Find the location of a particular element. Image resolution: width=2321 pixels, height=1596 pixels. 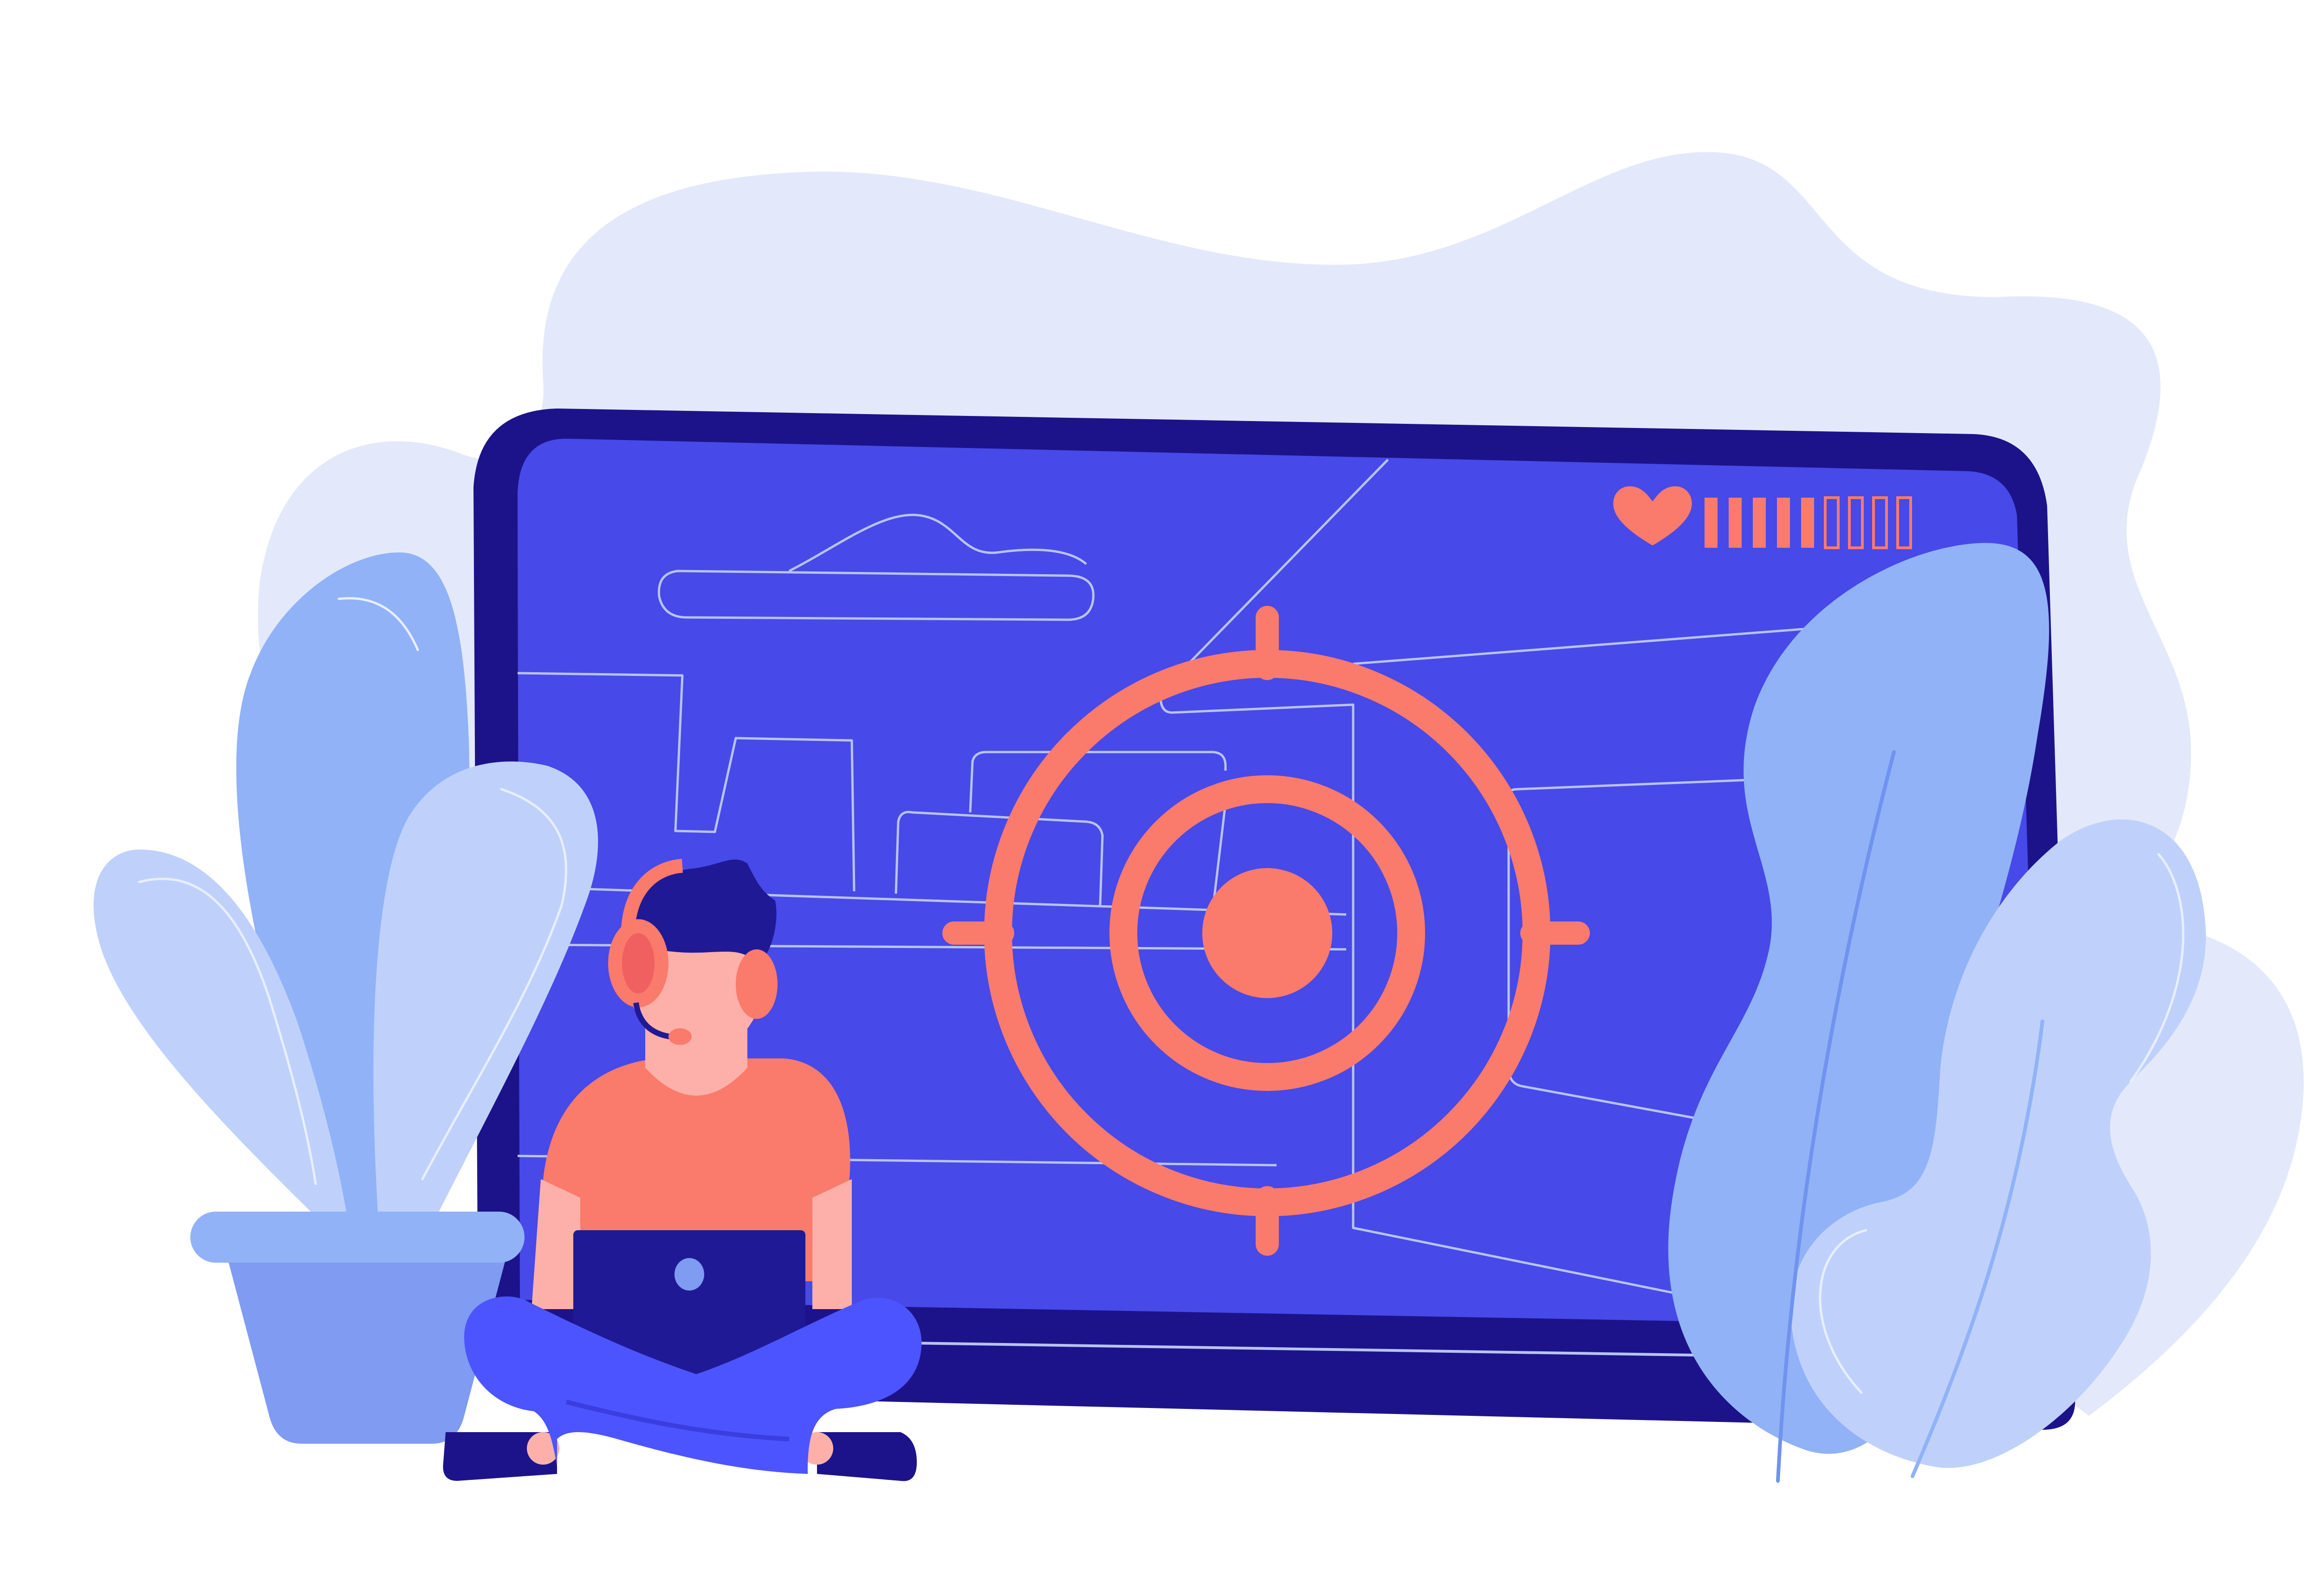

crosshair-center-dot is located at coordinates (1267, 933).